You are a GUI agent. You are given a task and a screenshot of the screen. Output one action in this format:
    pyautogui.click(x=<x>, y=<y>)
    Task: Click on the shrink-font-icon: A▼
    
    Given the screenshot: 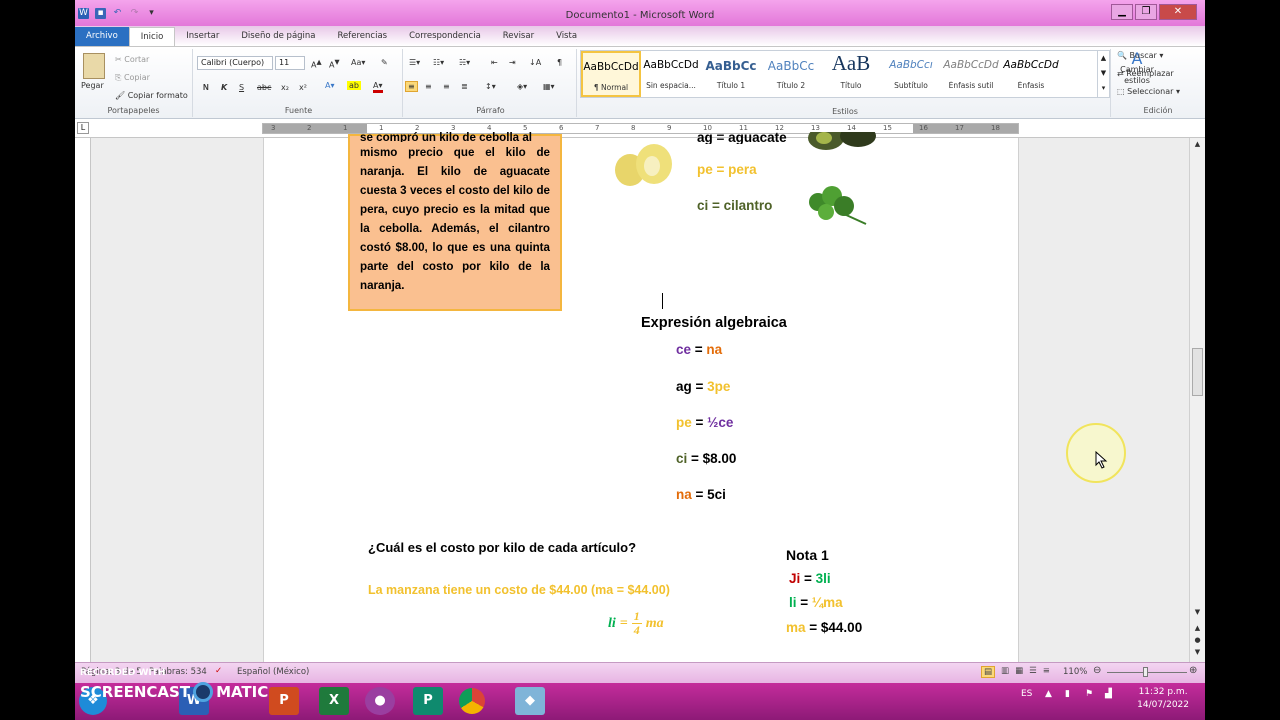 What is the action you would take?
    pyautogui.click(x=334, y=64)
    